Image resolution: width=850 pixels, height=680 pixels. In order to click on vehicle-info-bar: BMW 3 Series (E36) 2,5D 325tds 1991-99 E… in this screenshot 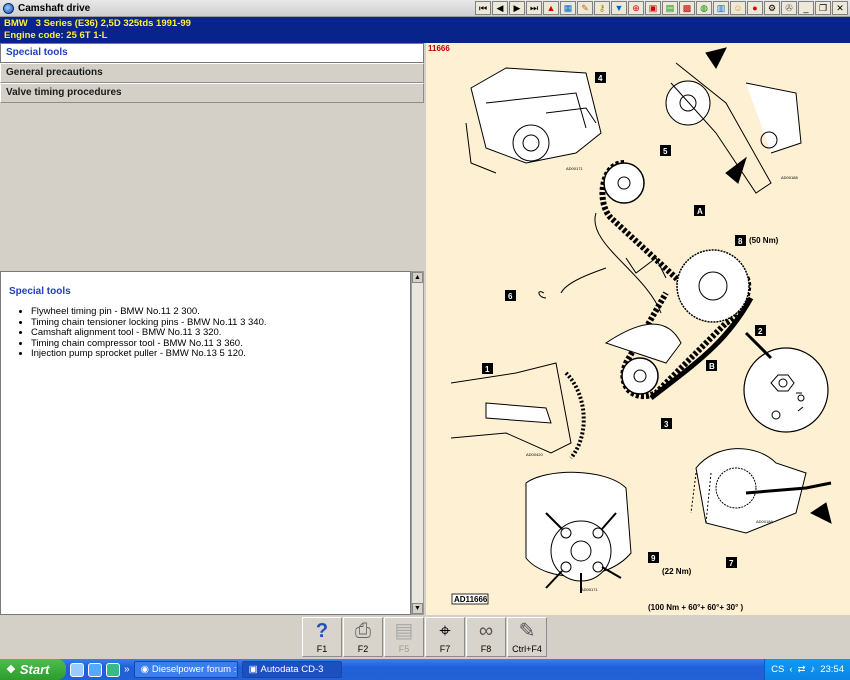, I will do `click(425, 30)`.